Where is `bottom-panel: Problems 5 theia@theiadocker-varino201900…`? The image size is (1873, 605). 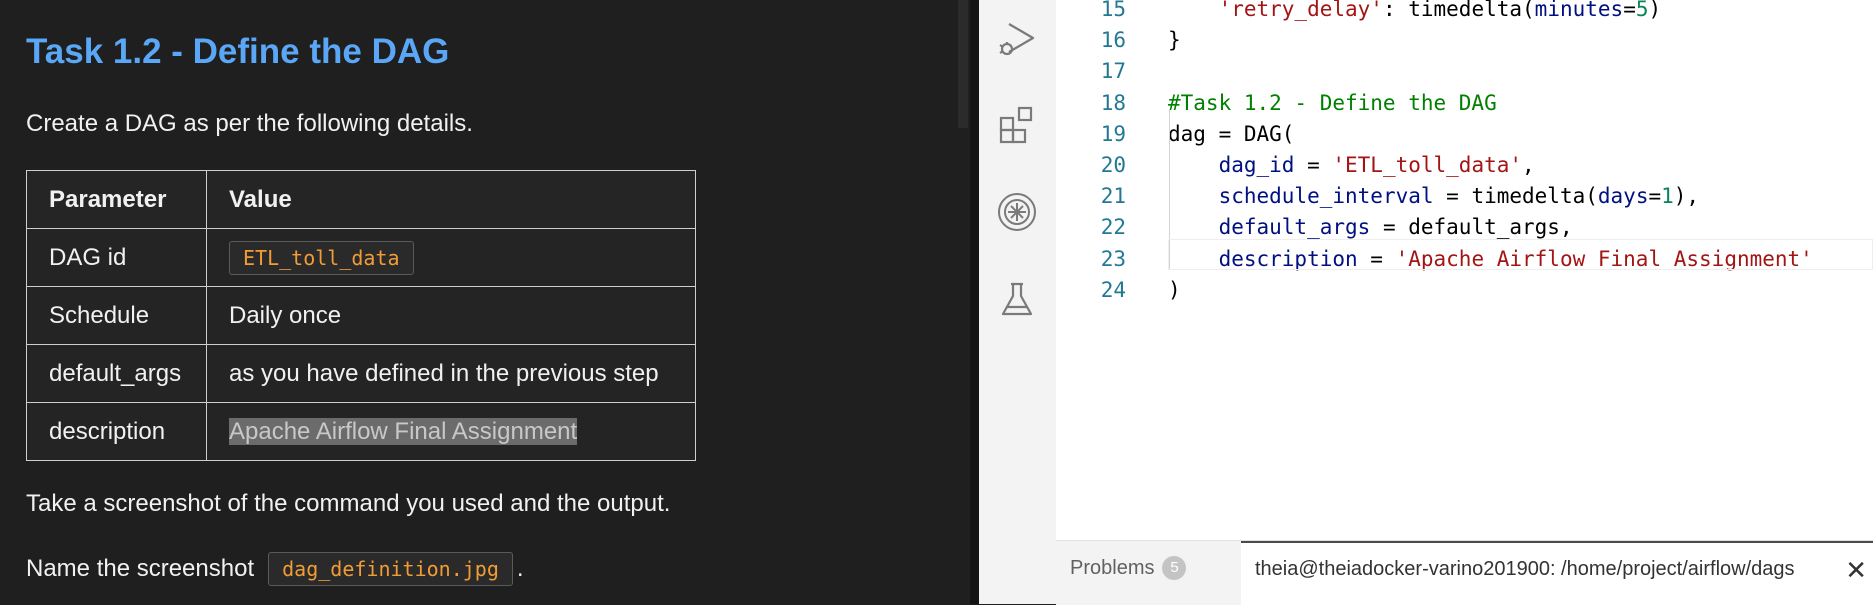
bottom-panel: Problems 5 theia@theiadocker-varino201900… is located at coordinates (1464, 572).